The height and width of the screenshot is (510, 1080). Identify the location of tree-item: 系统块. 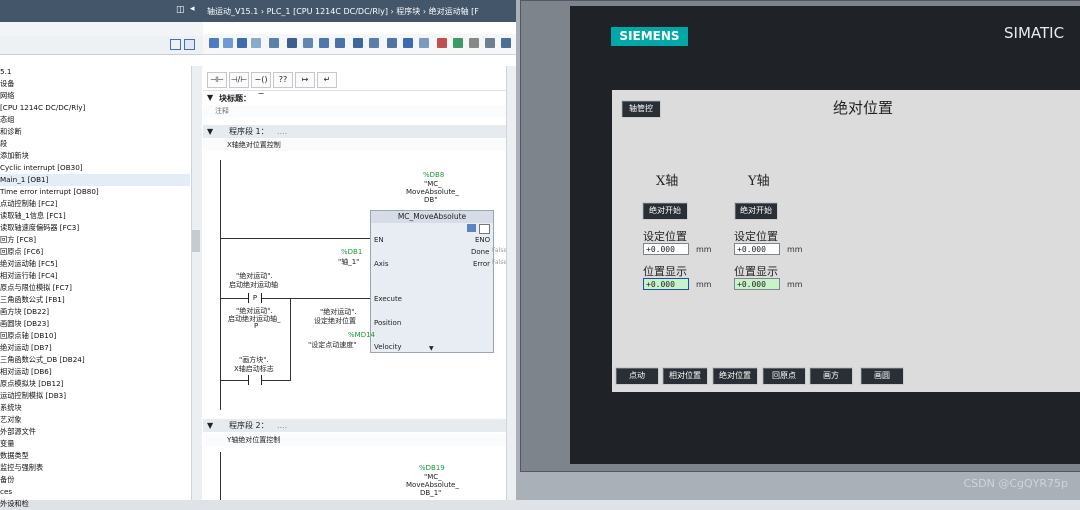
(11, 408).